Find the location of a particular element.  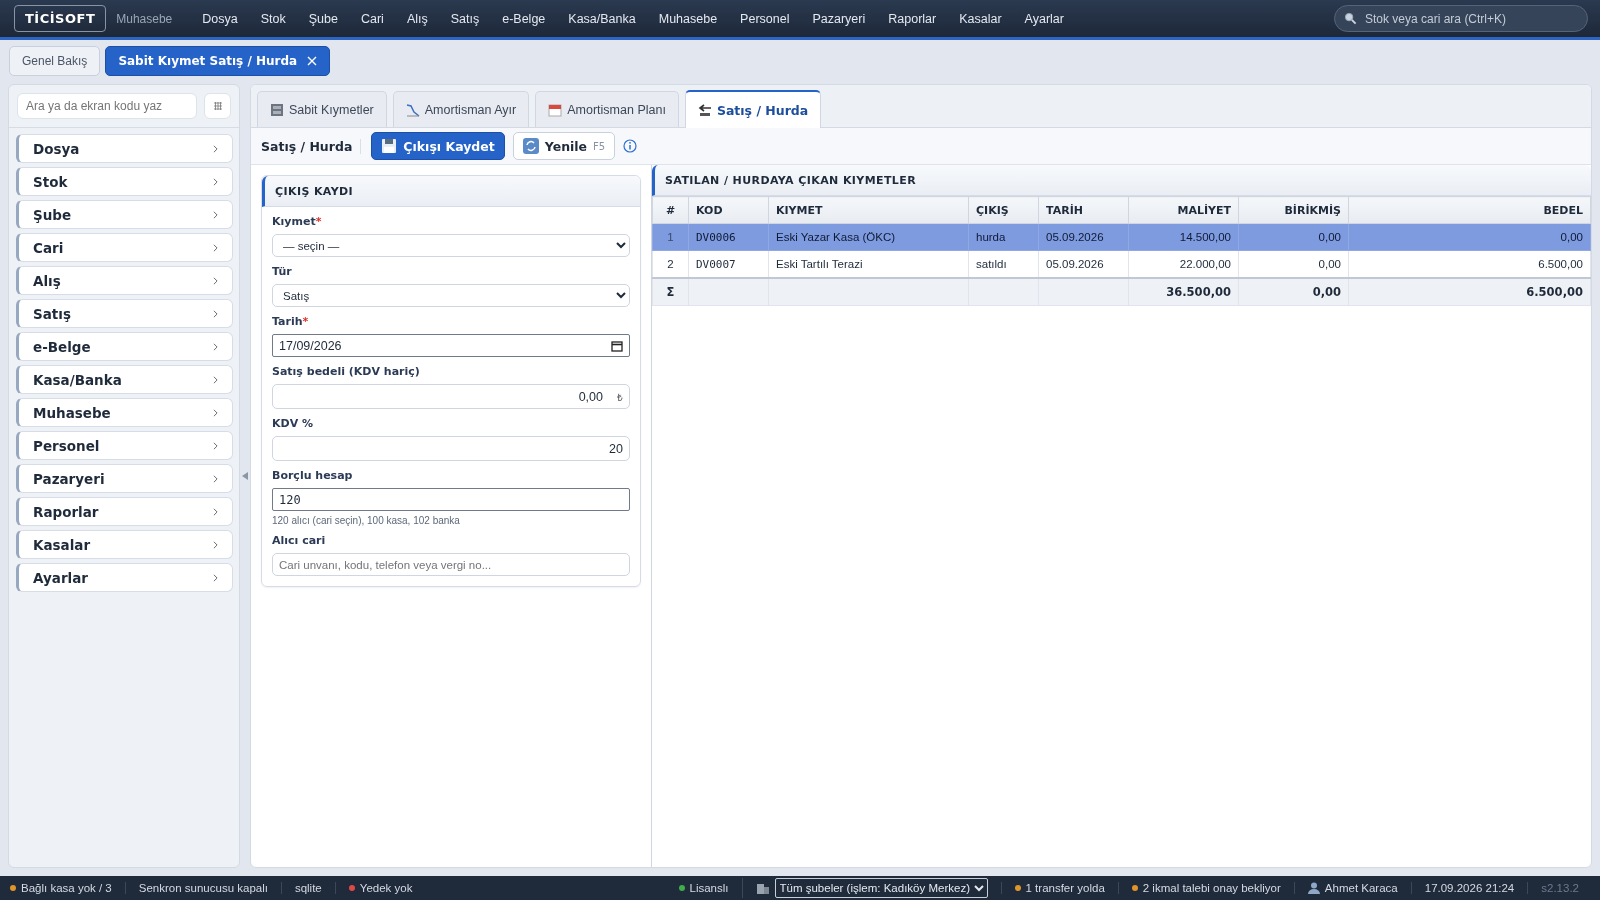

user-name: Ahmet Karaca is located at coordinates (1361, 888).